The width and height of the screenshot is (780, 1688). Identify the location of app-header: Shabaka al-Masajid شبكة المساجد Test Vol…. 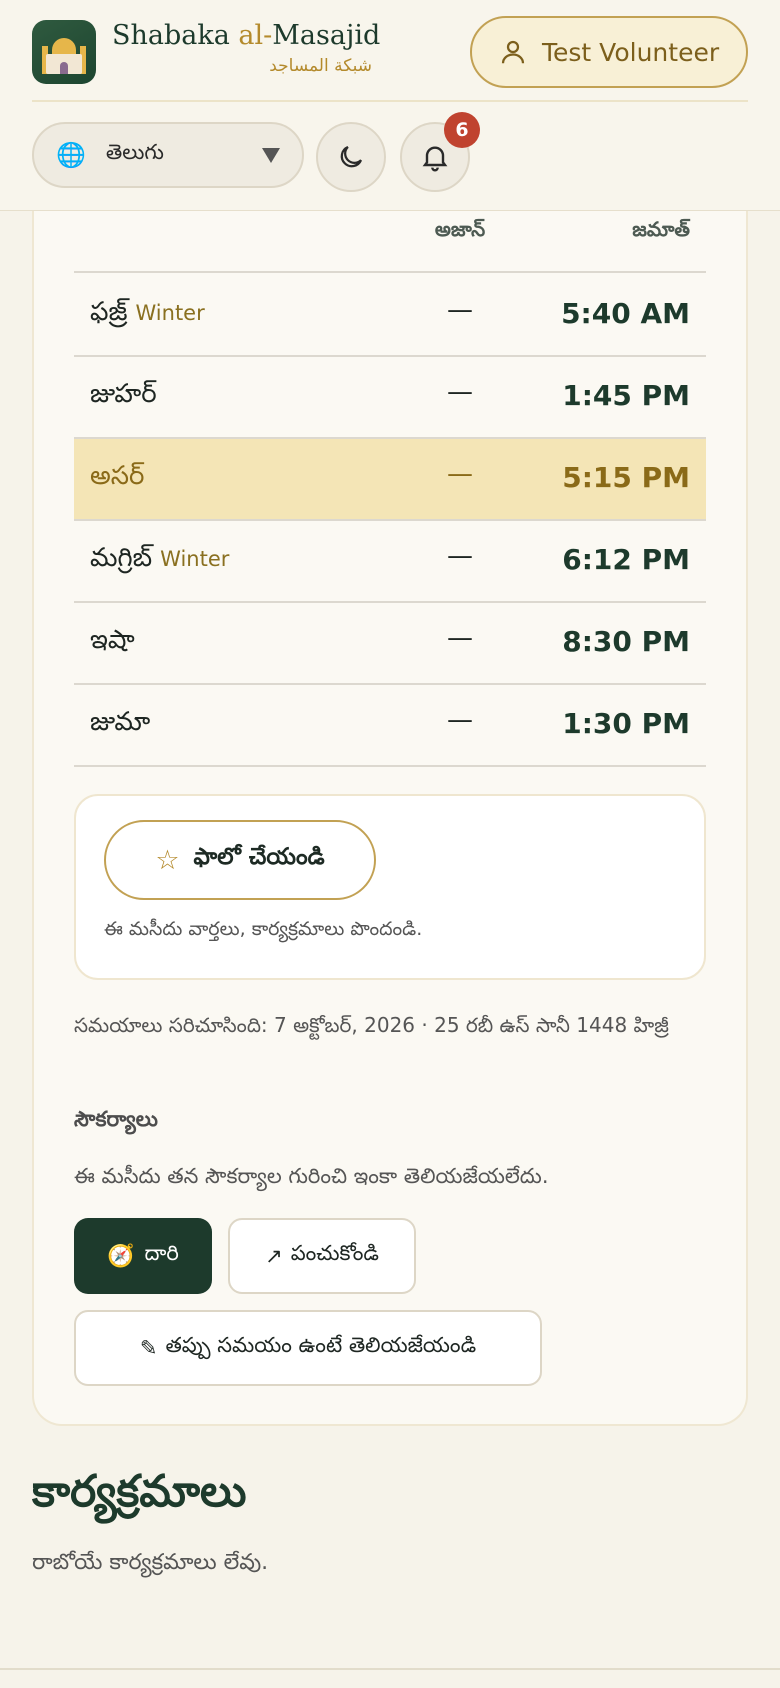
(390, 105).